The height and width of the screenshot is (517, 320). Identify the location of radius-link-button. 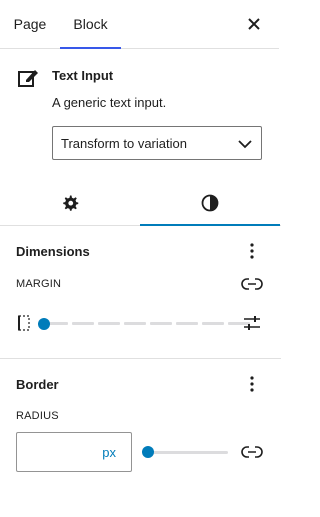
(252, 452).